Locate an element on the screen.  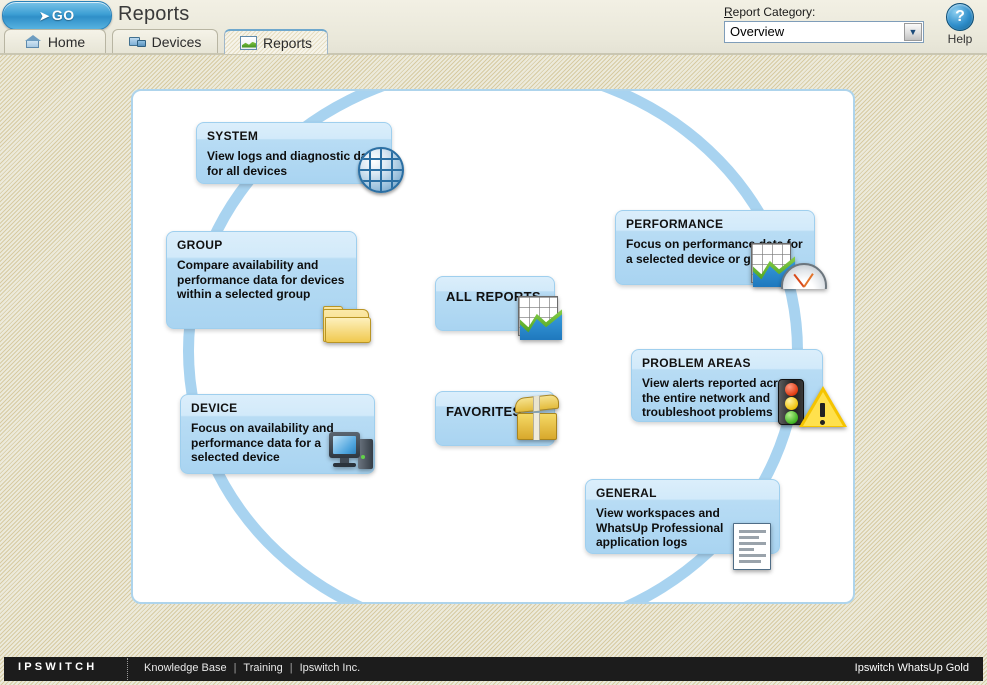
report-card-favorites: FAVORITES is located at coordinates (495, 418).